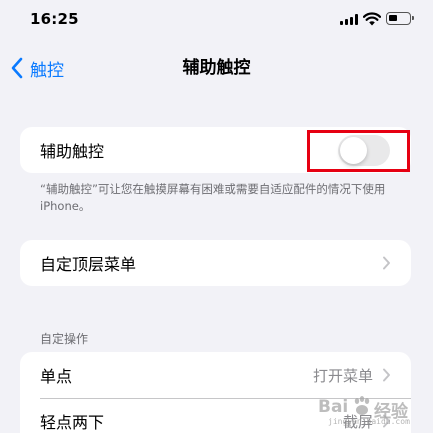 This screenshot has width=433, height=433. What do you see at coordinates (216, 68) in the screenshot?
I see `page-title: 辅助触控` at bounding box center [216, 68].